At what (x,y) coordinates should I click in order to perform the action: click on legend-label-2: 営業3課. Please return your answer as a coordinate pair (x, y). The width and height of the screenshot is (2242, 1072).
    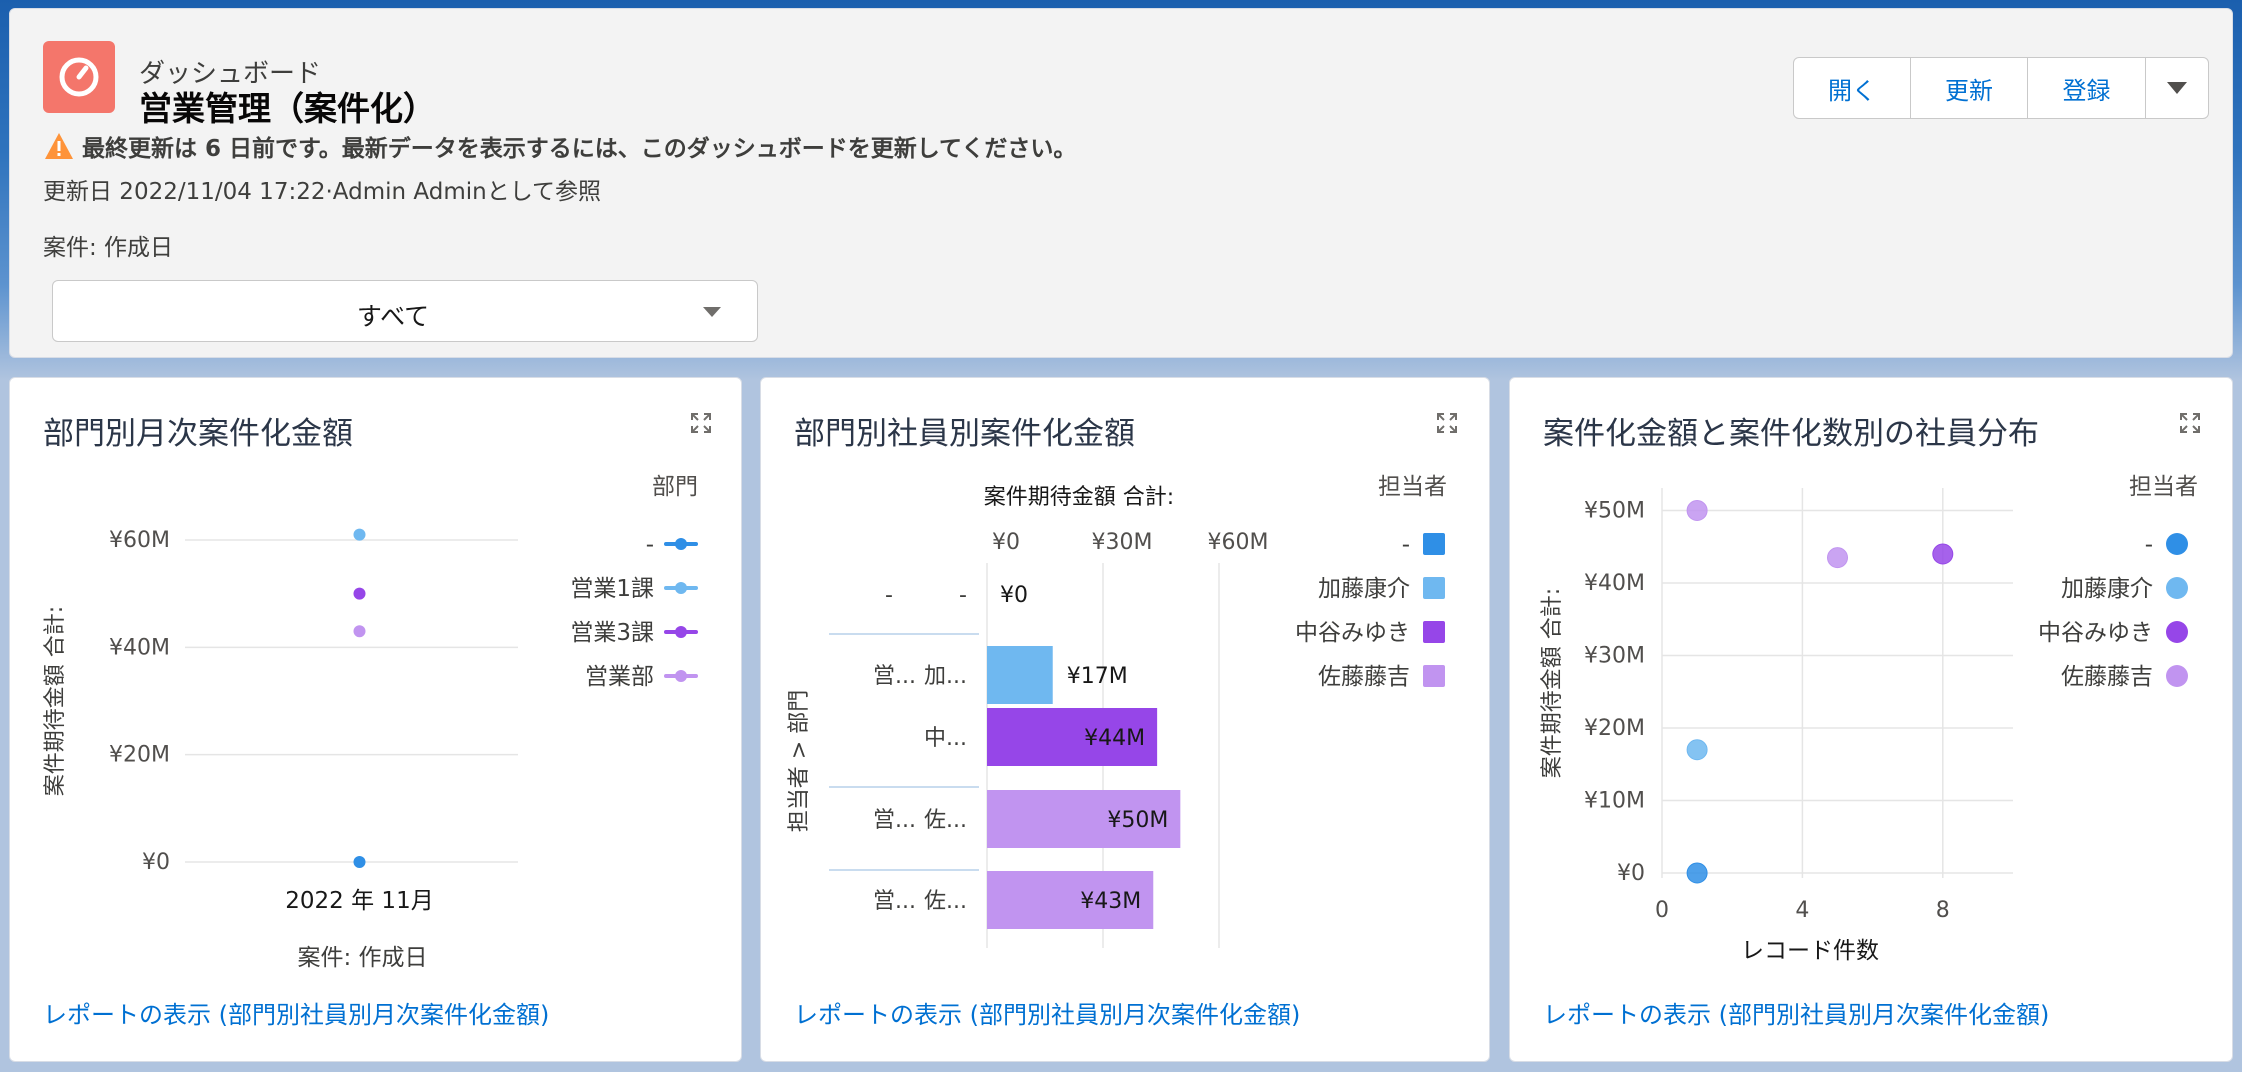
    Looking at the image, I should click on (612, 633).